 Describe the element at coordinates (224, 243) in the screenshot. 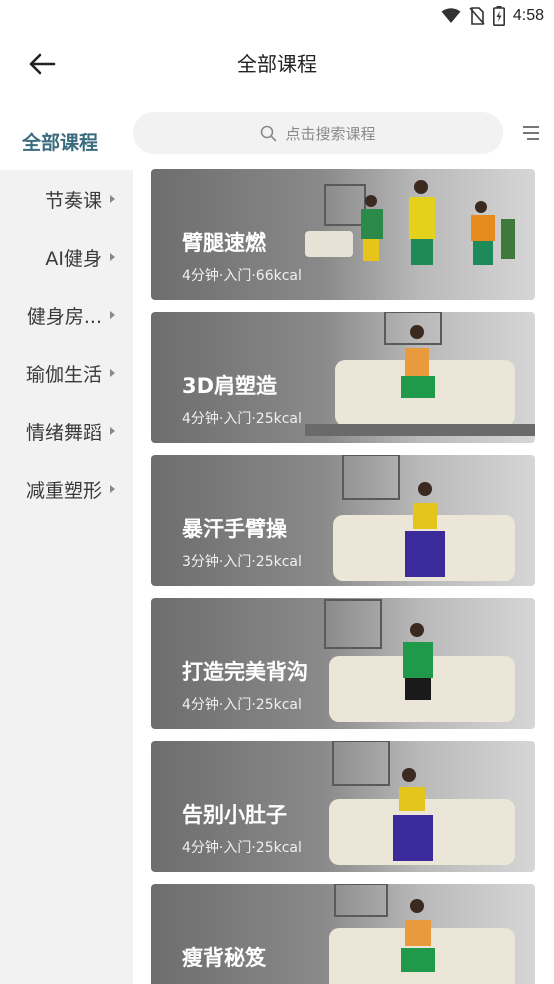

I see `course-title: 臂腿速燃` at that location.